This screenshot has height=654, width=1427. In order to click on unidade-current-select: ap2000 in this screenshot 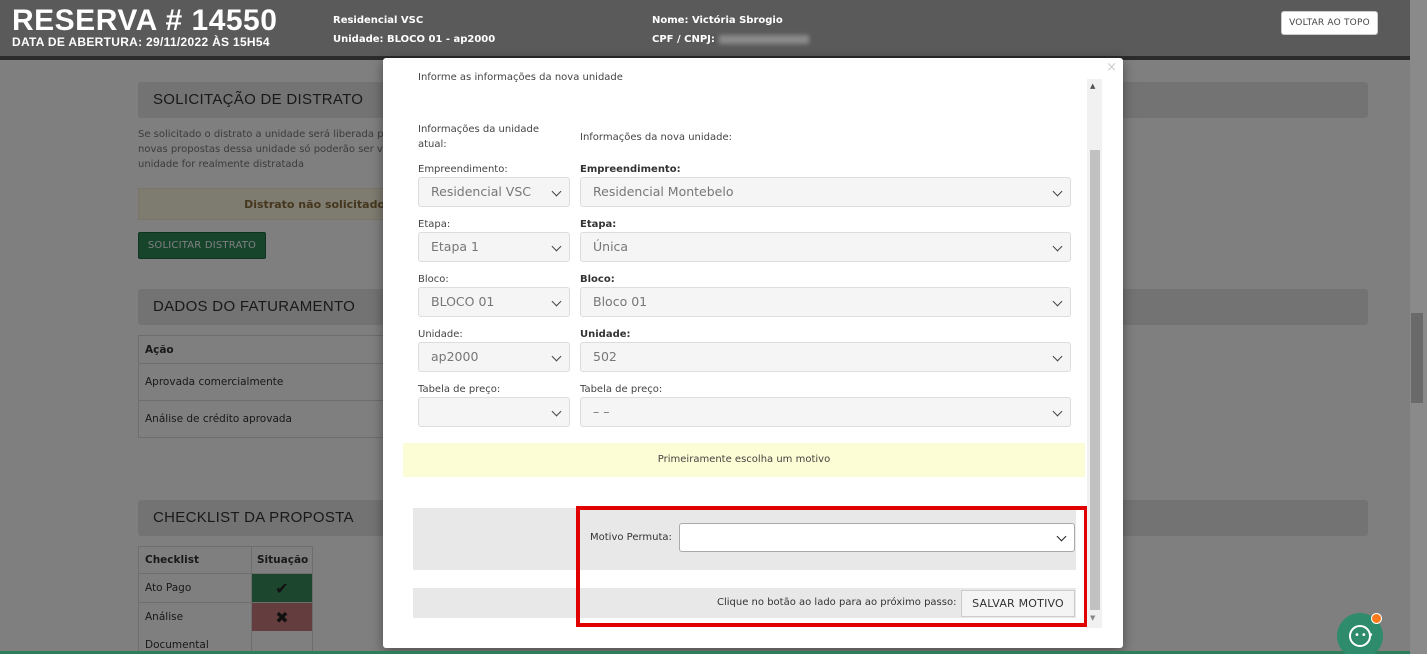, I will do `click(494, 357)`.